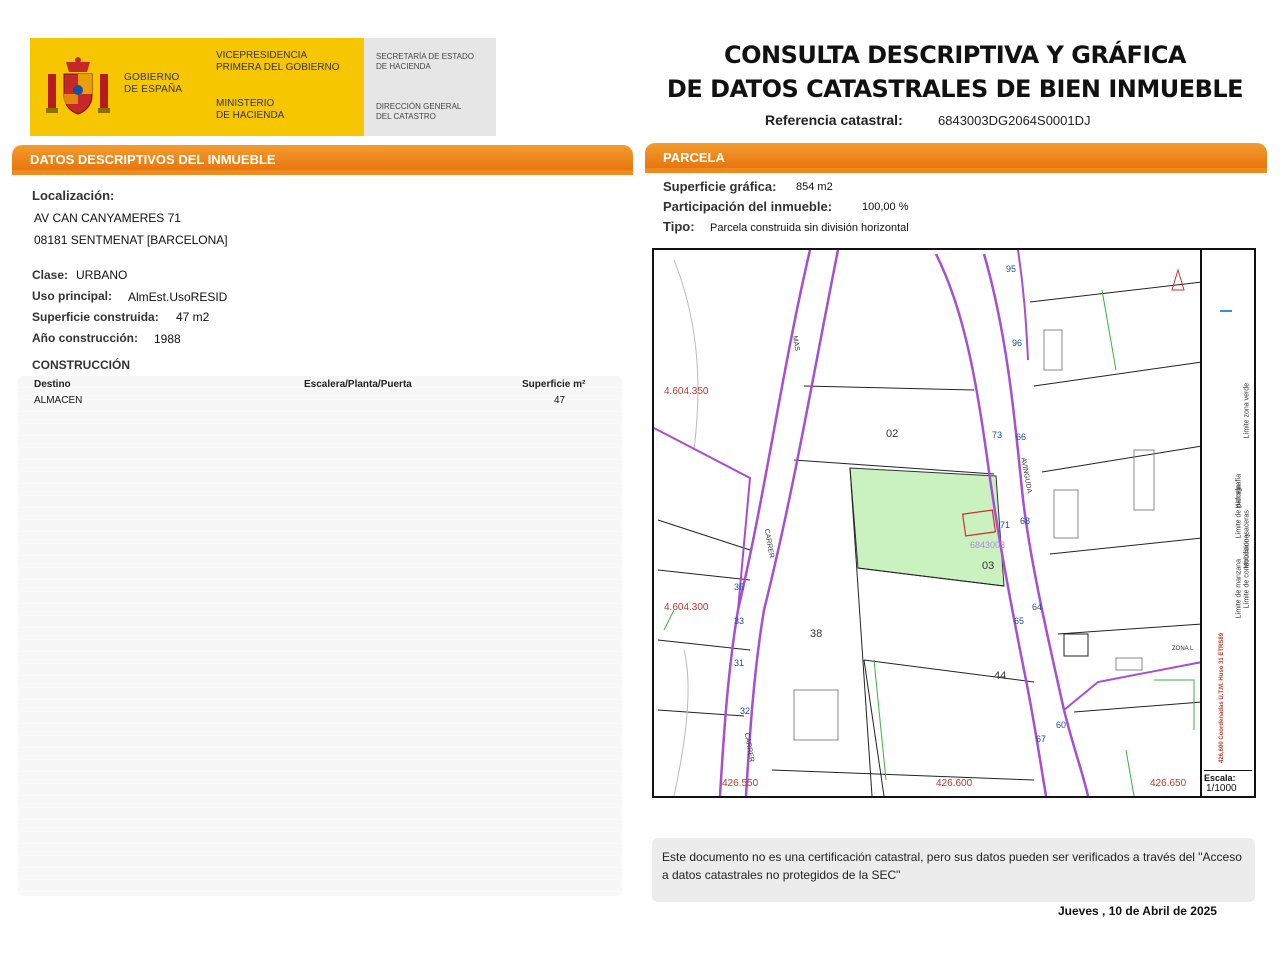 This screenshot has width=1280, height=960. Describe the element at coordinates (250, 109) in the screenshot. I see `ministry-label: MINISTERIO DE HACIENDA` at that location.